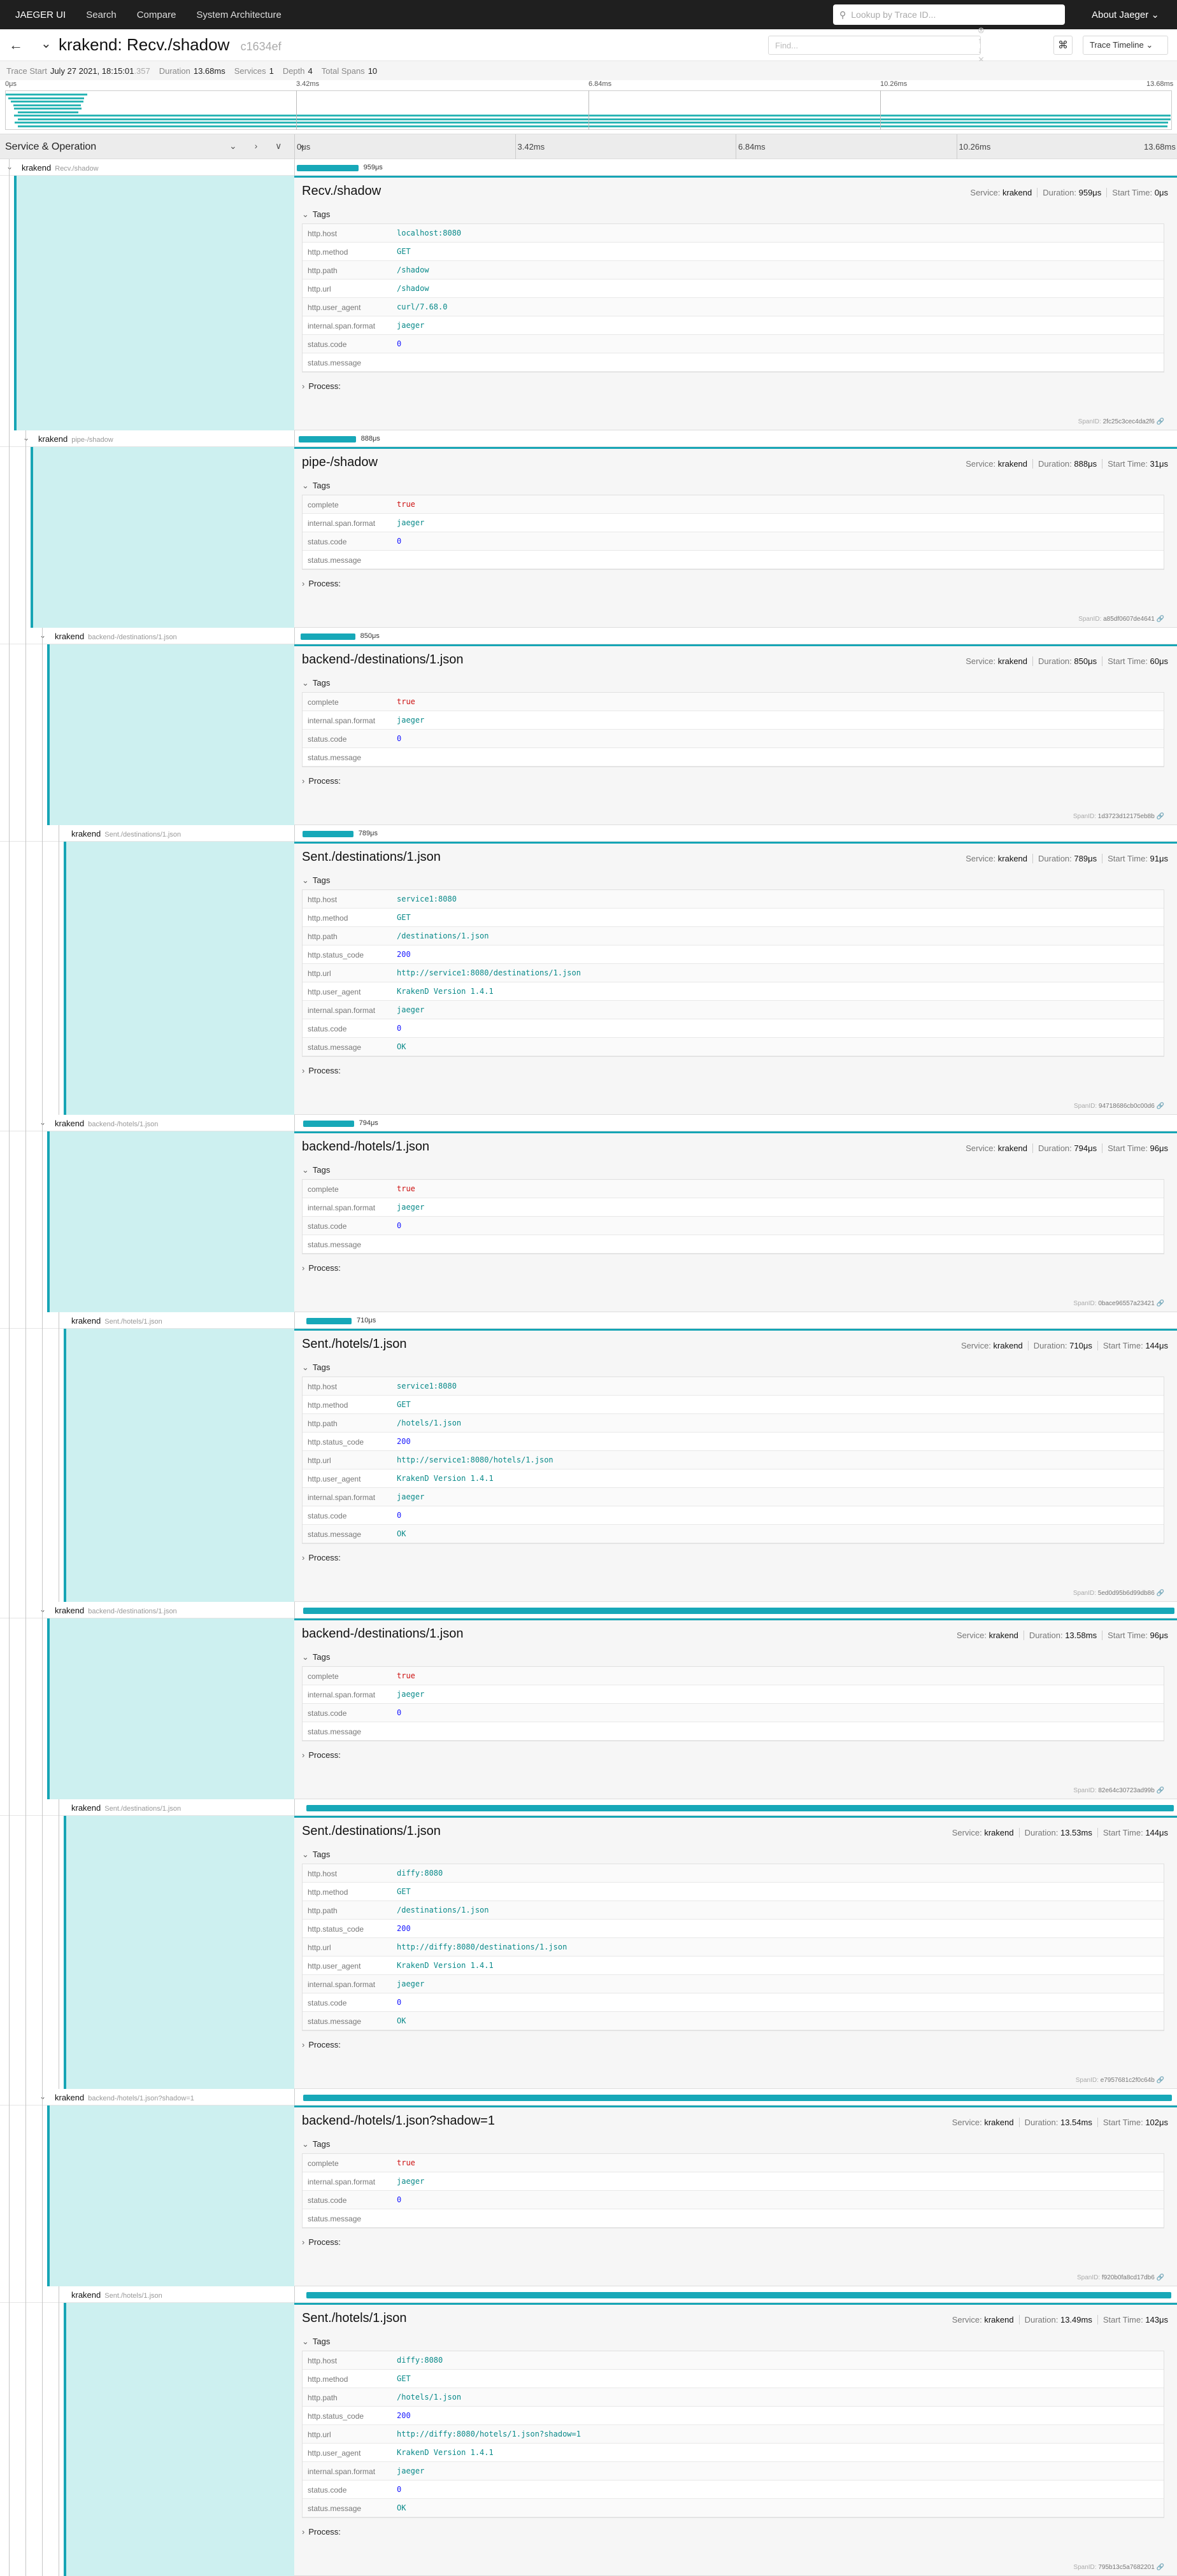 This screenshot has height=2576, width=1177. What do you see at coordinates (106, 1123) in the screenshot?
I see `span-row-name: krakend backend-/hotels/1.json` at bounding box center [106, 1123].